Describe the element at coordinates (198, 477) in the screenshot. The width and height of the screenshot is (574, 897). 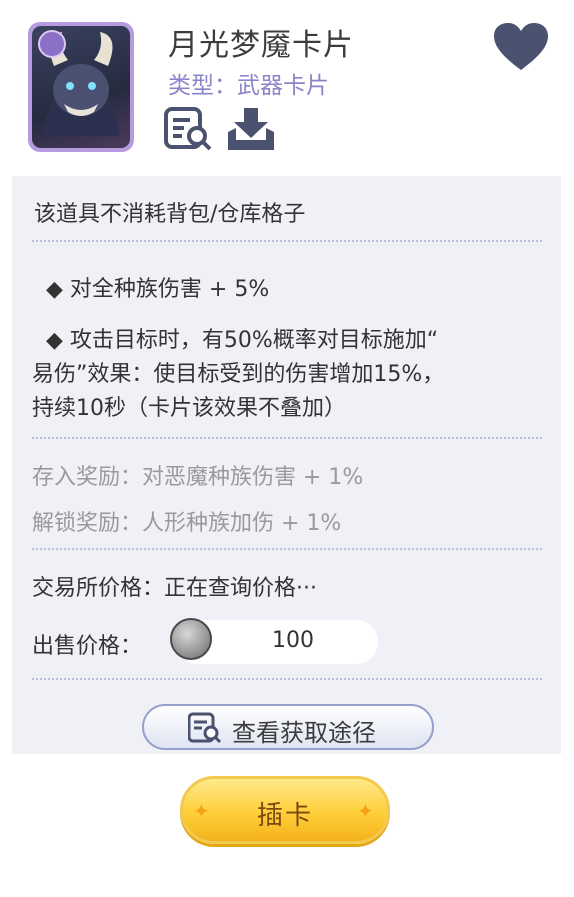
I see `deposit-reward: 存入奖励：对恶魔种族伤害 + 1%` at that location.